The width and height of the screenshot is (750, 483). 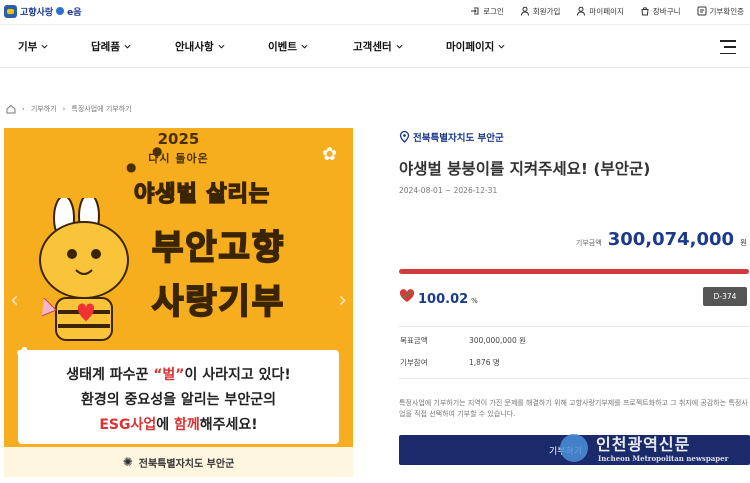 What do you see at coordinates (474, 301) in the screenshot?
I see `percent-unit: %` at bounding box center [474, 301].